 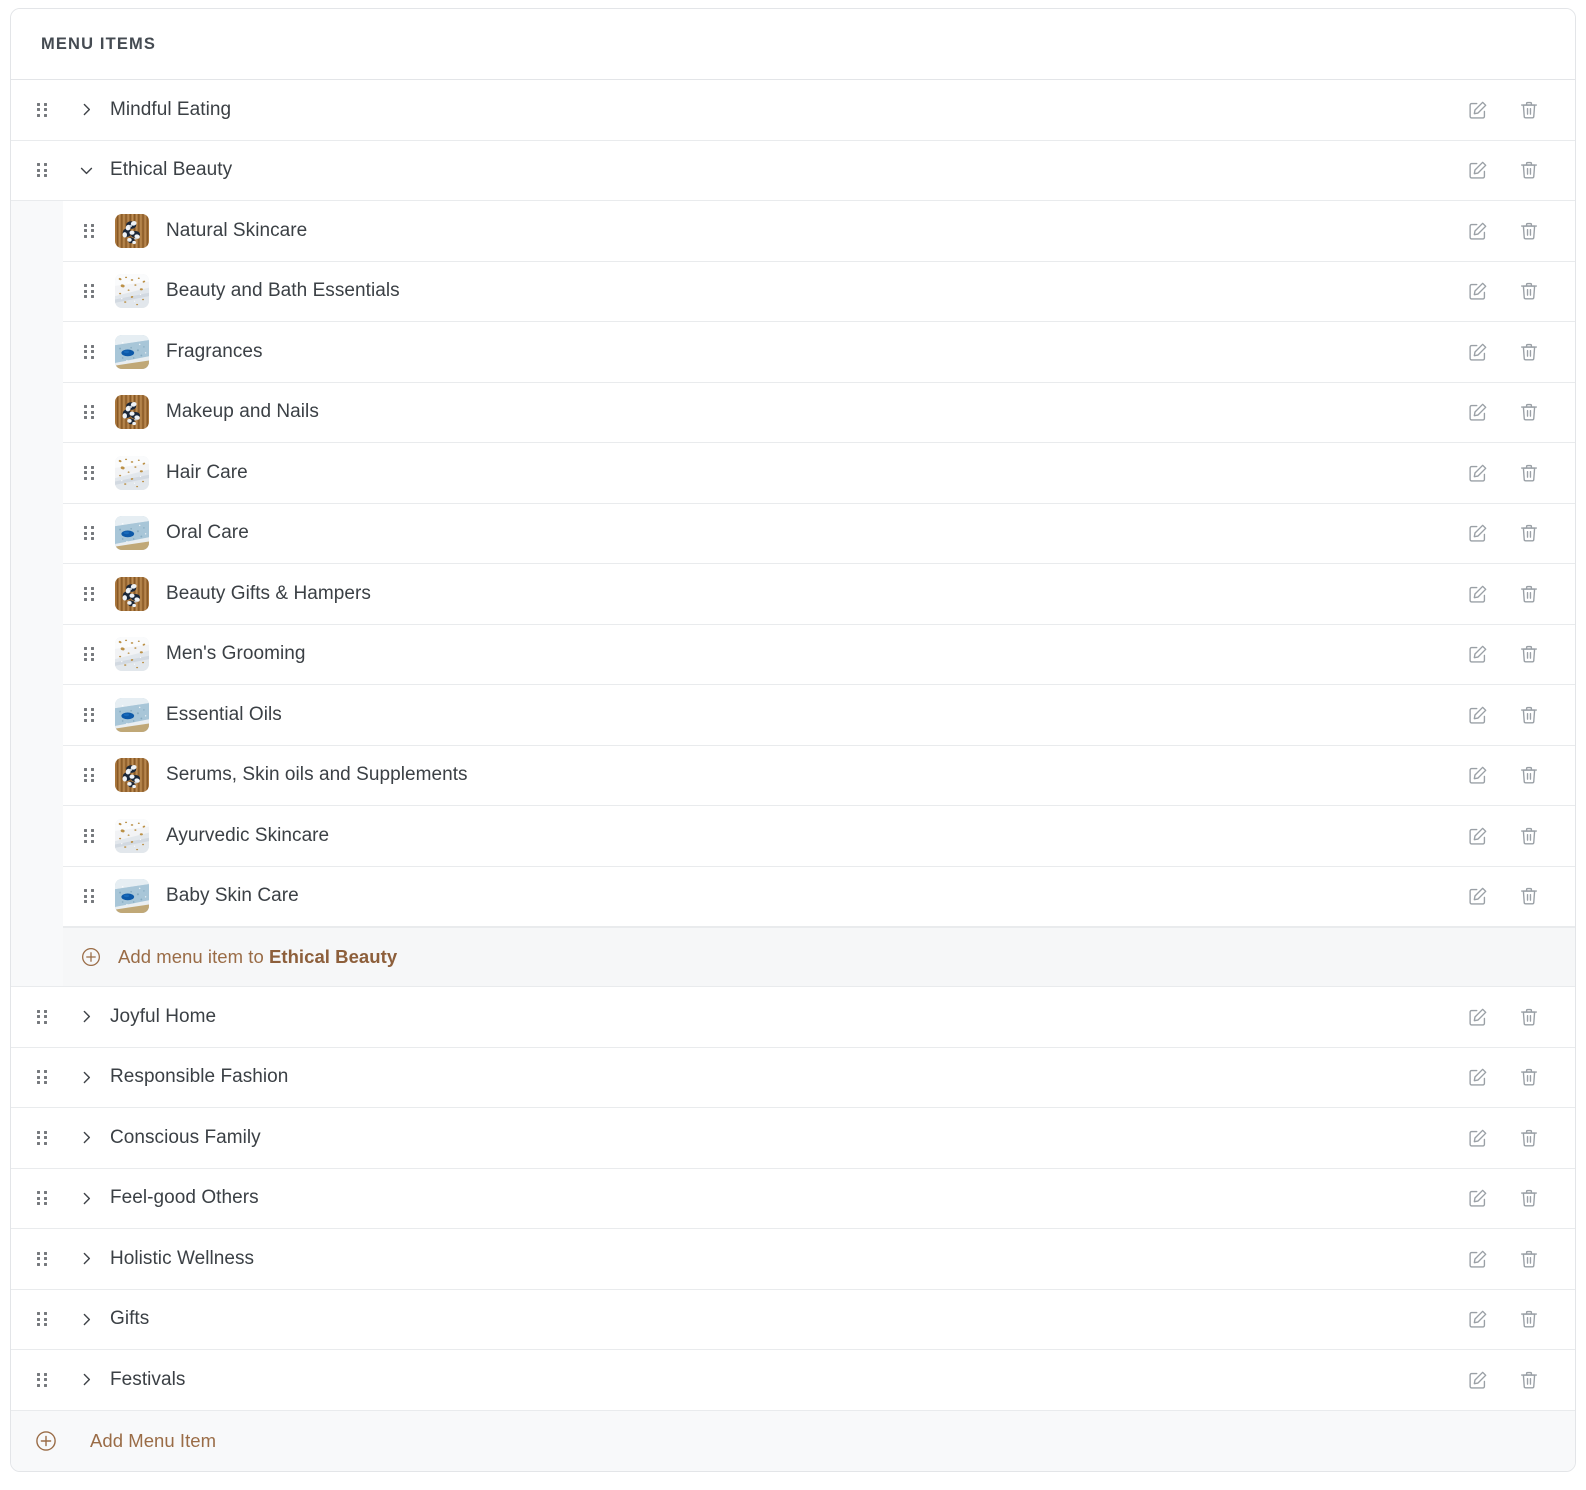 I want to click on sub-menu-item-row: Serums, Skin oils and Supplements, so click(x=819, y=775).